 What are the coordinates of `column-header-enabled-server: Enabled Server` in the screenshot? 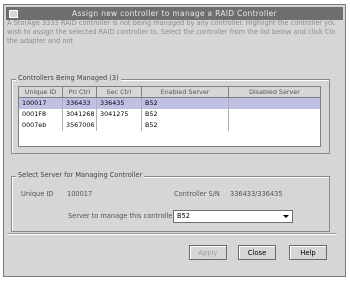 It's located at (185, 92).